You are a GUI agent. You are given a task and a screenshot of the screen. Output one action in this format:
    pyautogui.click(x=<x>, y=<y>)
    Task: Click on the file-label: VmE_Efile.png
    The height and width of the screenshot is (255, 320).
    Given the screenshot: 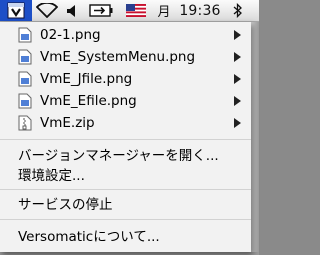 What is the action you would take?
    pyautogui.click(x=88, y=101)
    